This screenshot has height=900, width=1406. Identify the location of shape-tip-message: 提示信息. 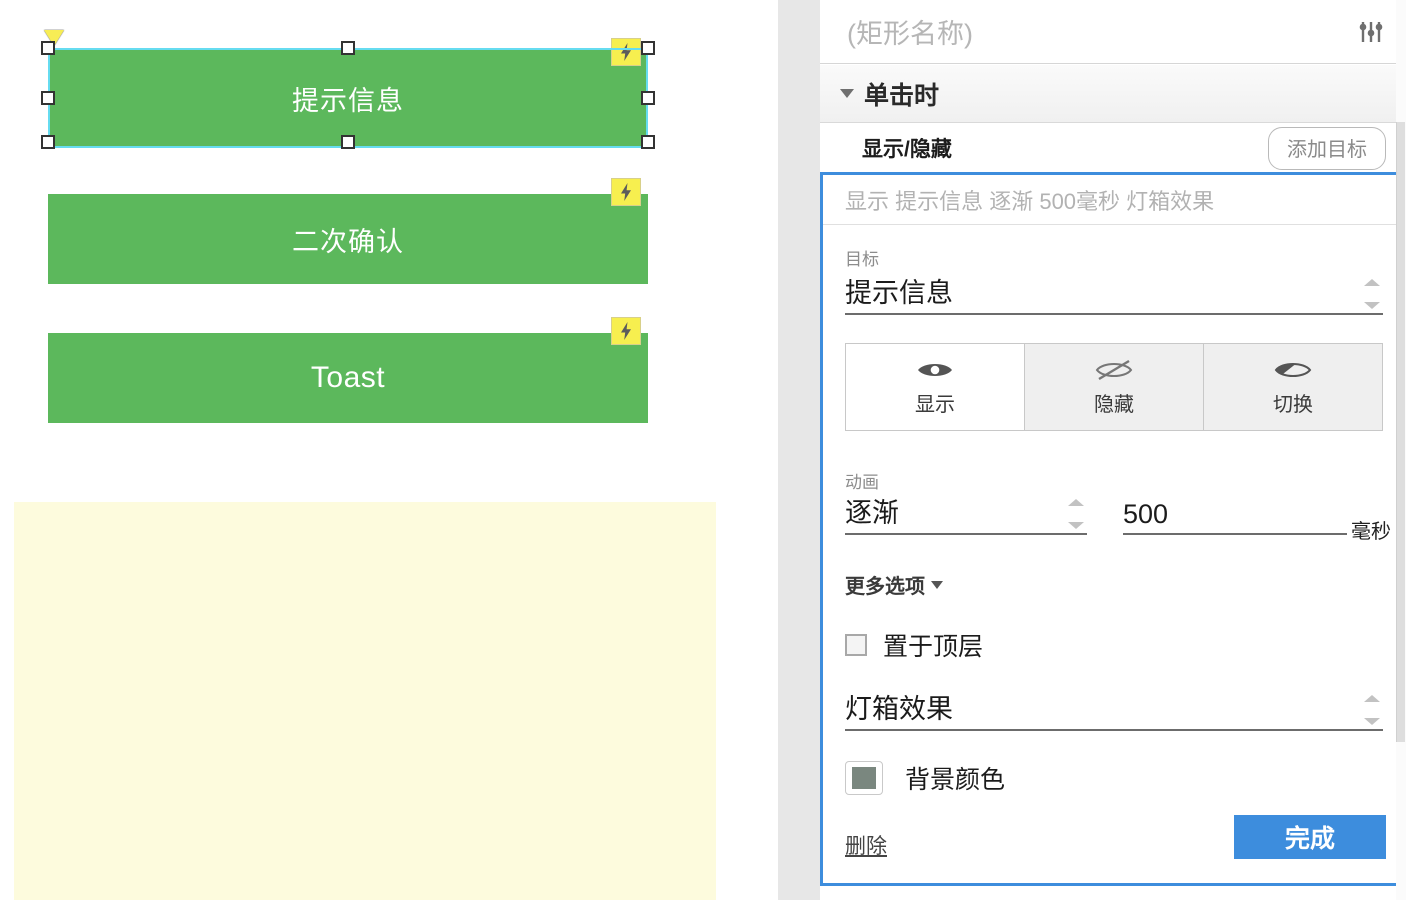
(348, 98).